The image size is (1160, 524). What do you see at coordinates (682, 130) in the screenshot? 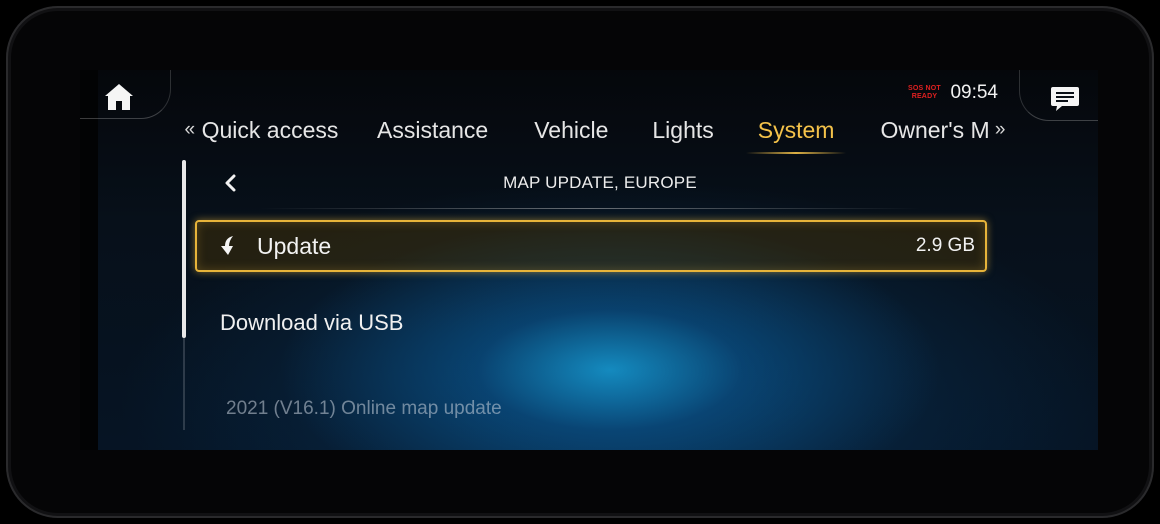
I see `tab-lights: Lights` at bounding box center [682, 130].